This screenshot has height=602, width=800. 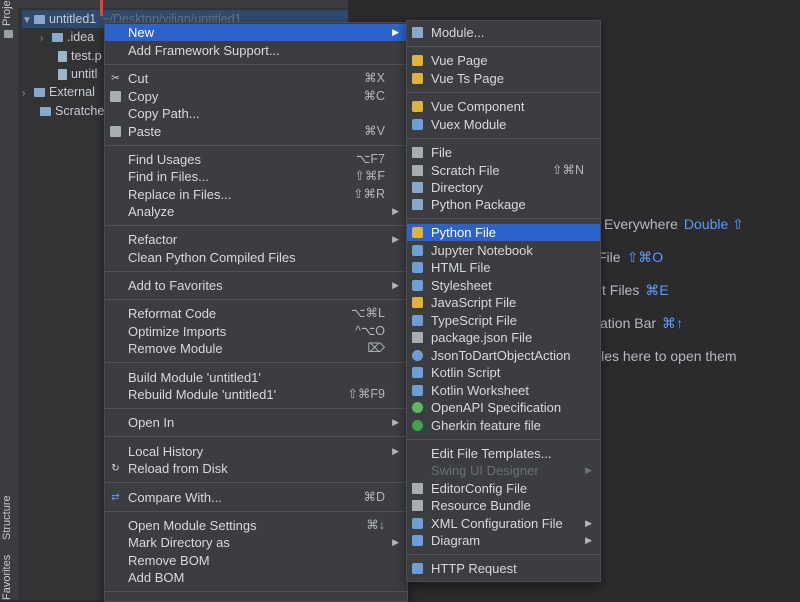 I want to click on structure-tool-tab: Structure, so click(x=7, y=517).